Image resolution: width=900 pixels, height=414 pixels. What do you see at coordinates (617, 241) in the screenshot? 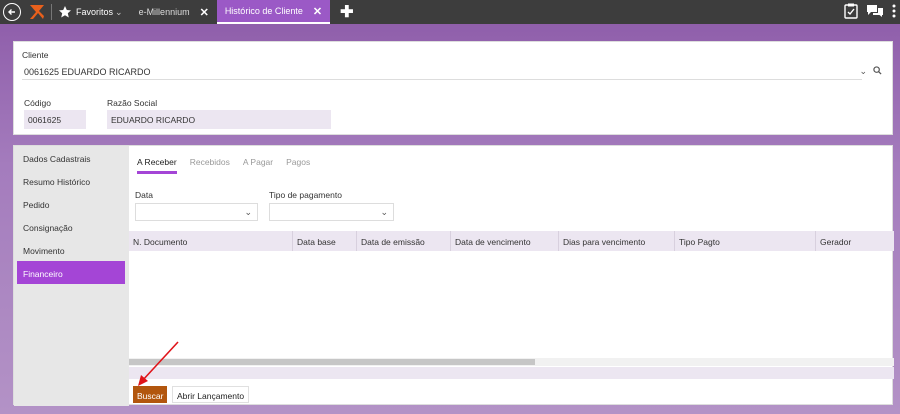
I see `column-header: Dias para vencimento` at bounding box center [617, 241].